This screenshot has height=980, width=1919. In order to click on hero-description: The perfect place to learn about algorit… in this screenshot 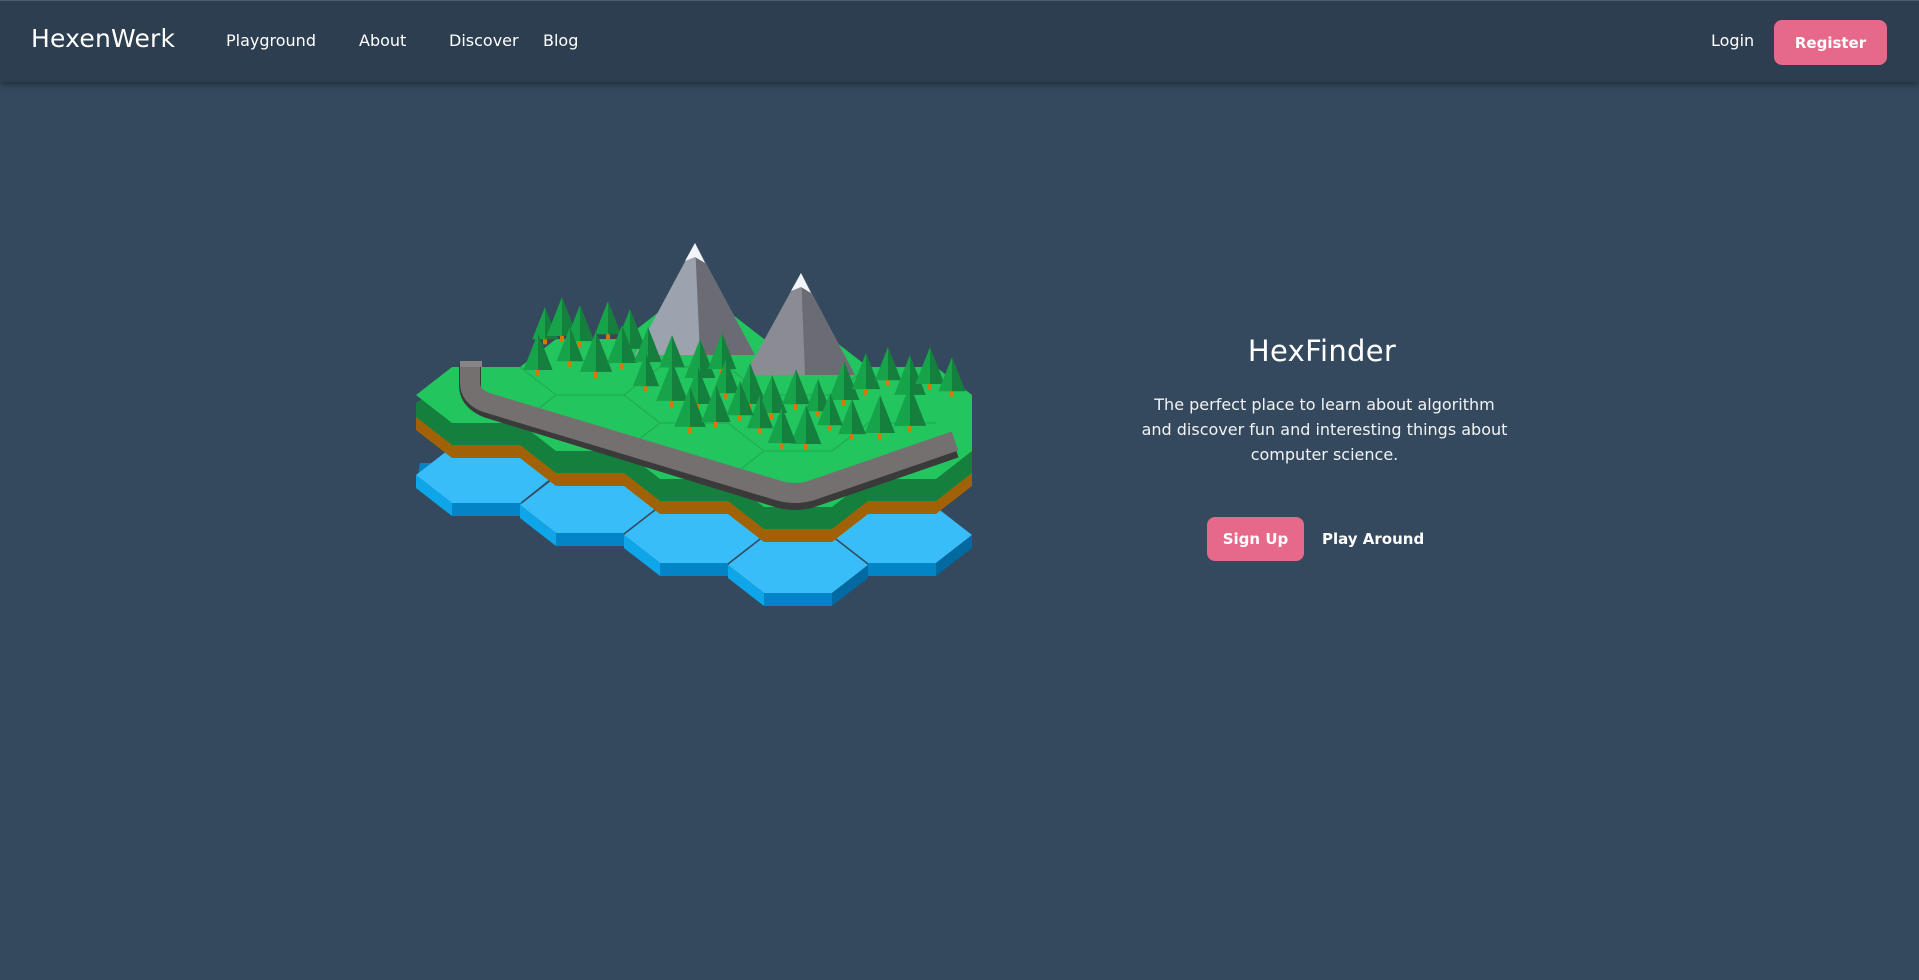, I will do `click(1324, 429)`.